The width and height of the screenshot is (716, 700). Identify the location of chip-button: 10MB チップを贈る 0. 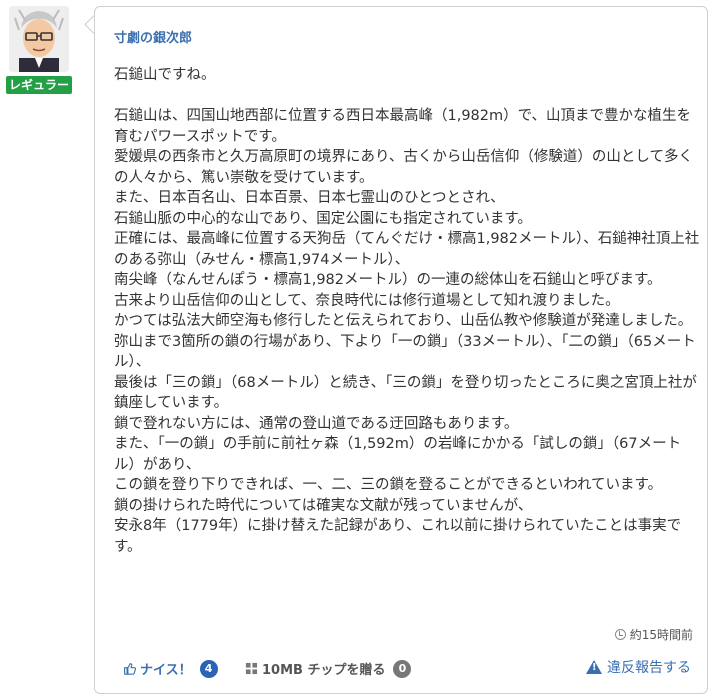
(328, 668).